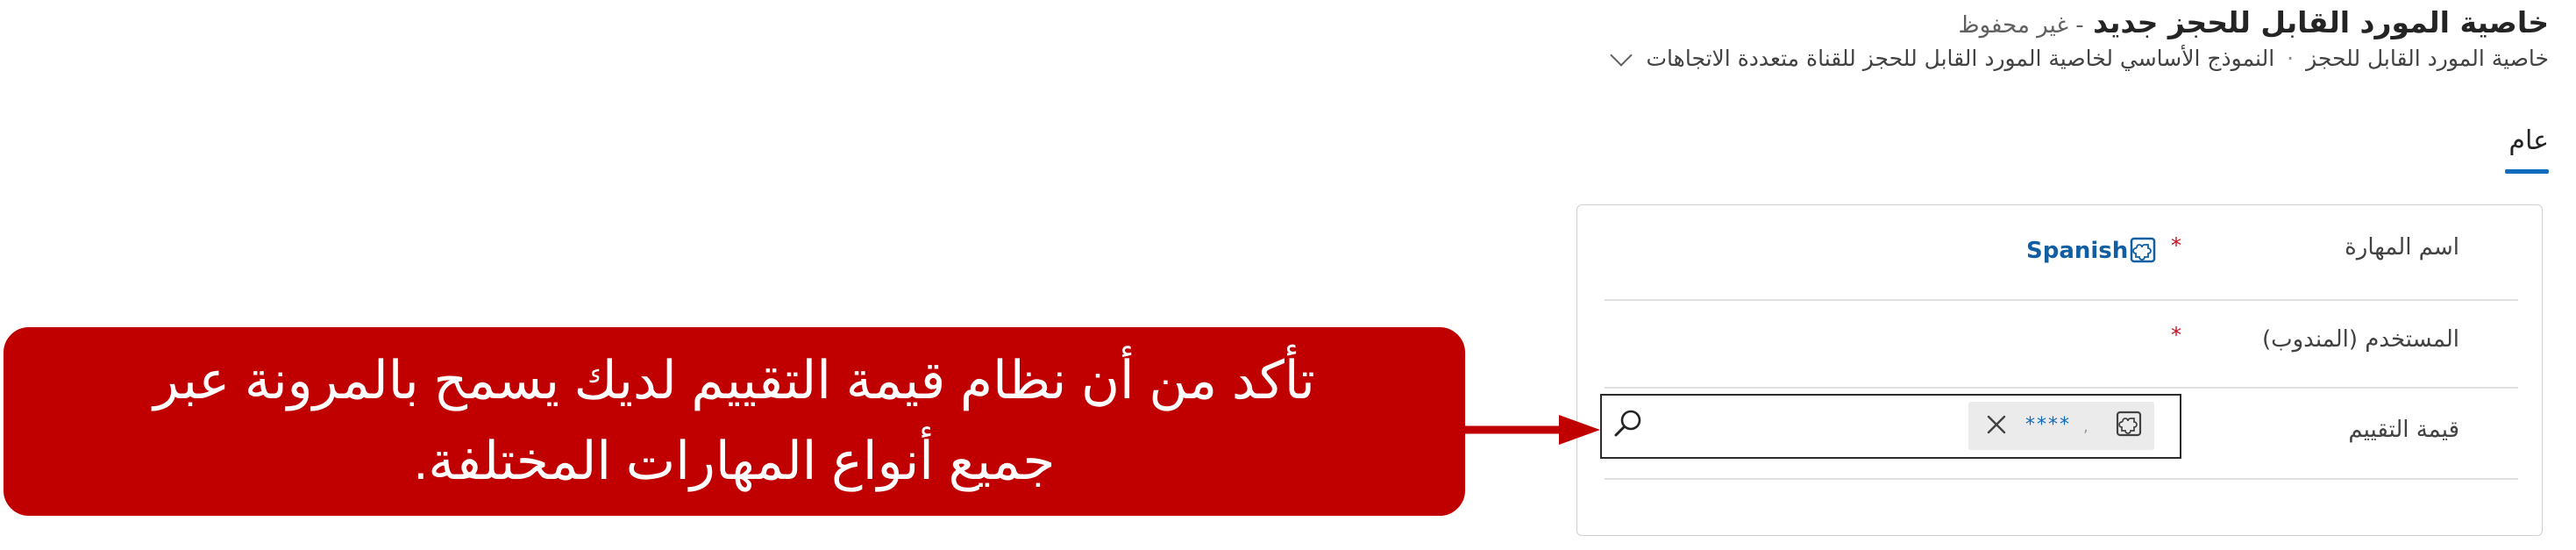 Image resolution: width=2576 pixels, height=550 pixels. Describe the element at coordinates (2427, 58) in the screenshot. I see `breadcrumb-entity: خاصية المورد القابل للحجز` at that location.